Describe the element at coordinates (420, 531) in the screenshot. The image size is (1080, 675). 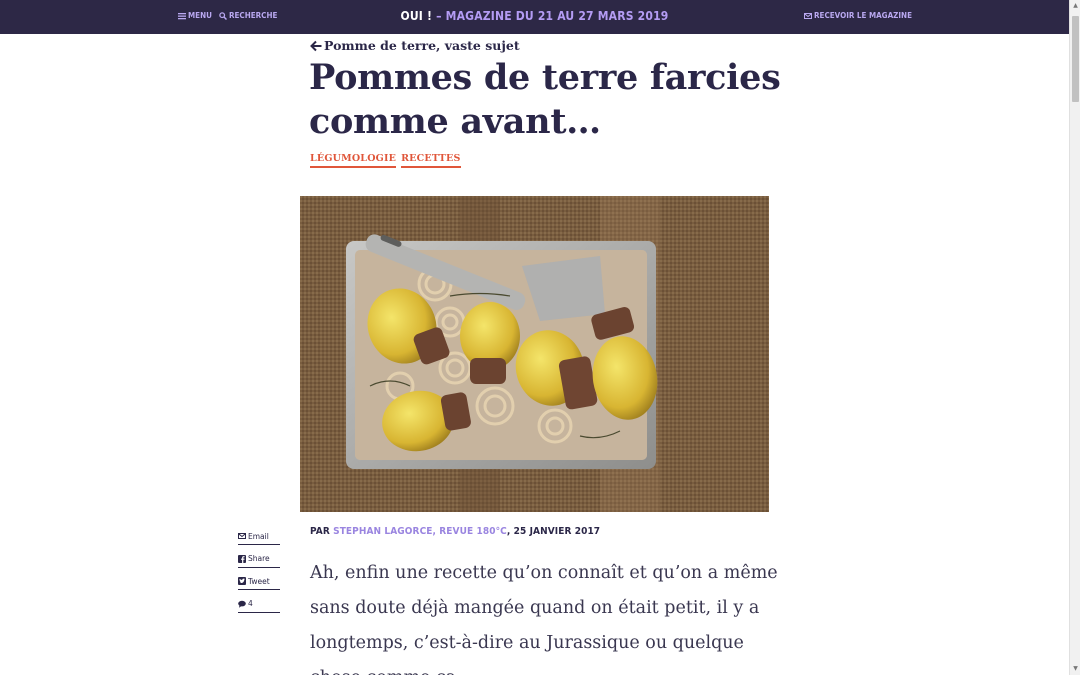
I see `author-link: STEPHAN LAGORCE, REVUE 180°C` at that location.